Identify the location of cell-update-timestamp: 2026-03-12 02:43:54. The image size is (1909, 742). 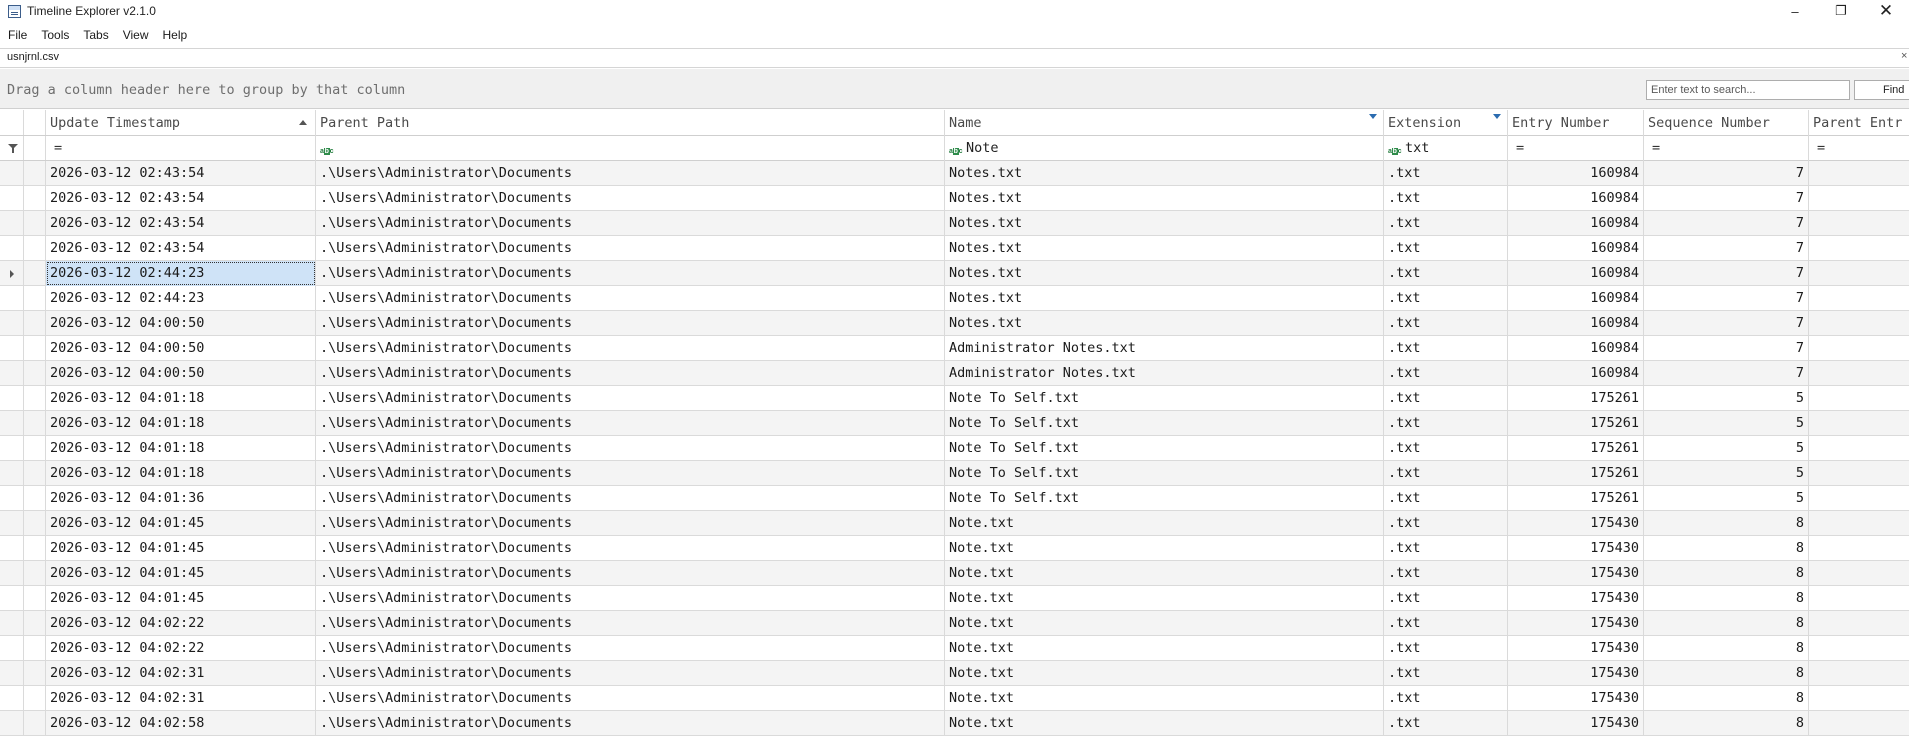
(181, 223).